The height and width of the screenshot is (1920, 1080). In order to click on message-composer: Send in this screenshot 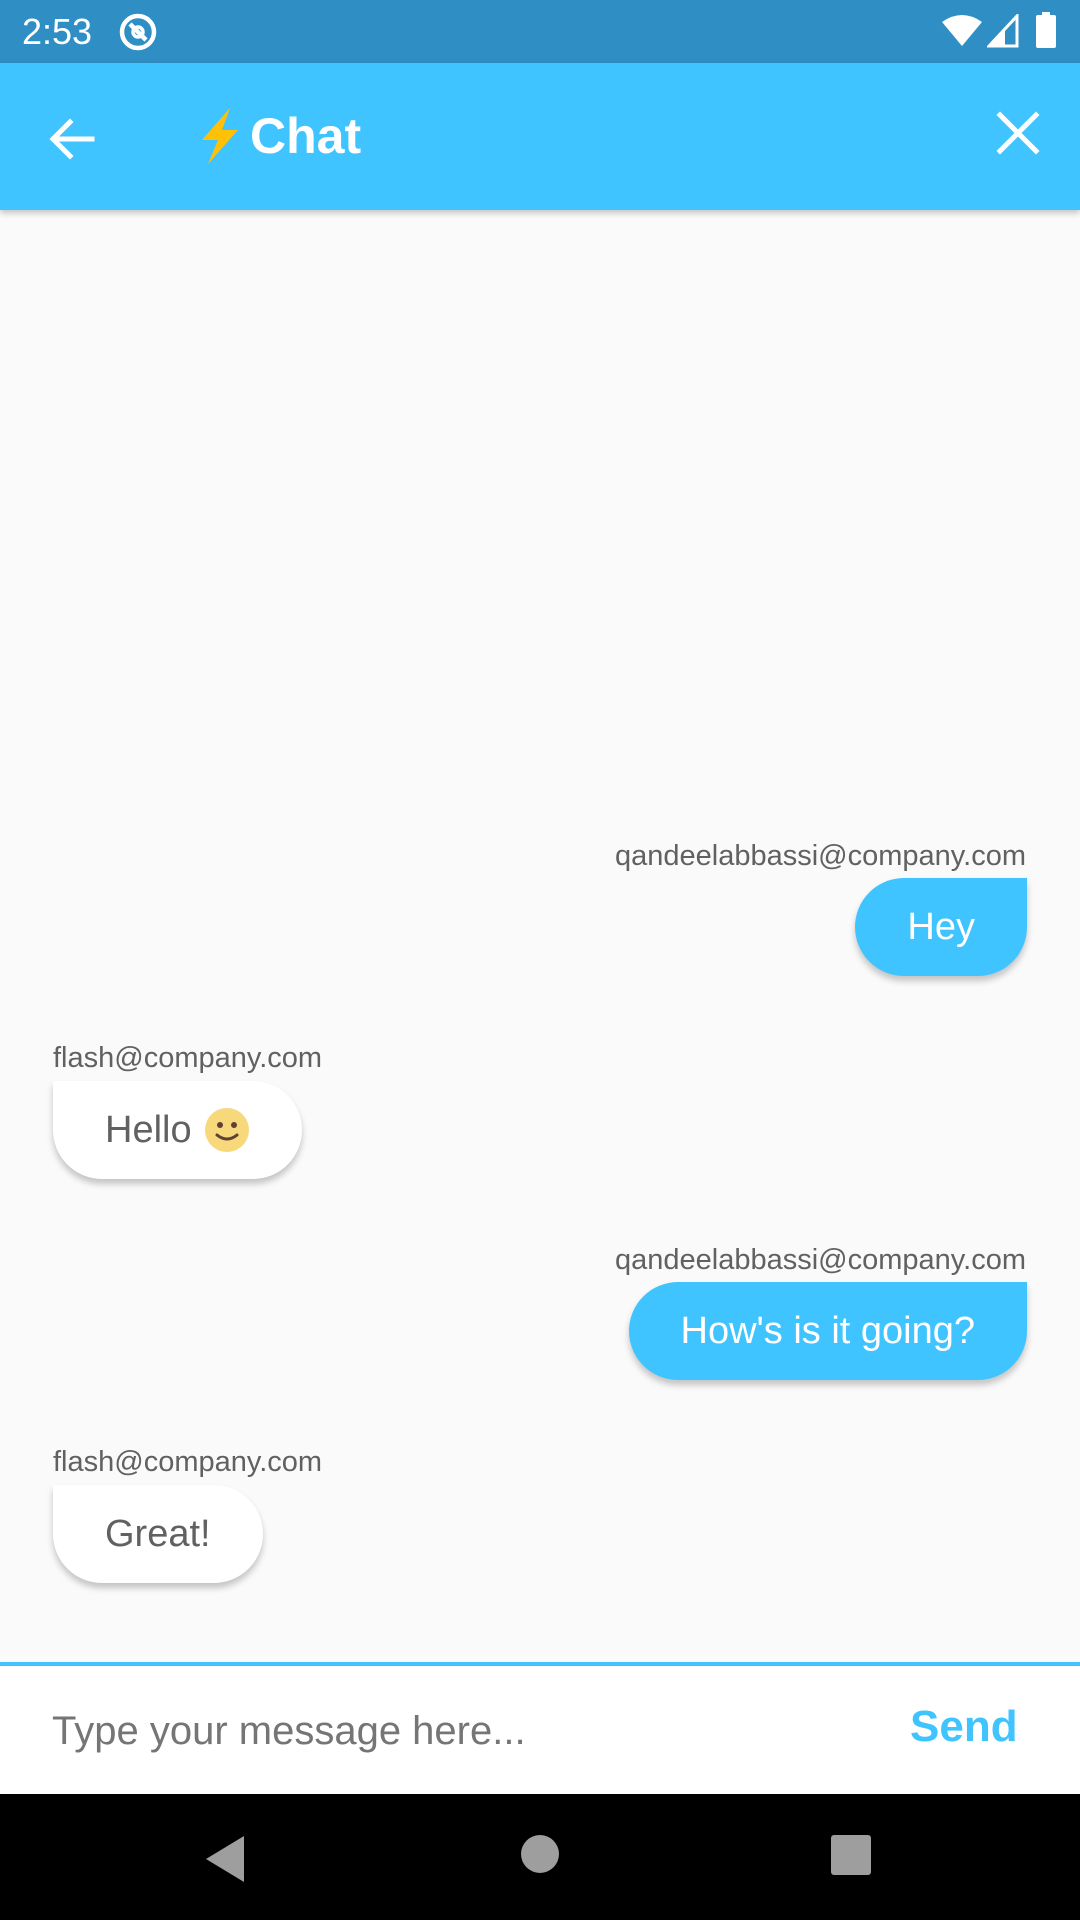, I will do `click(540, 1728)`.